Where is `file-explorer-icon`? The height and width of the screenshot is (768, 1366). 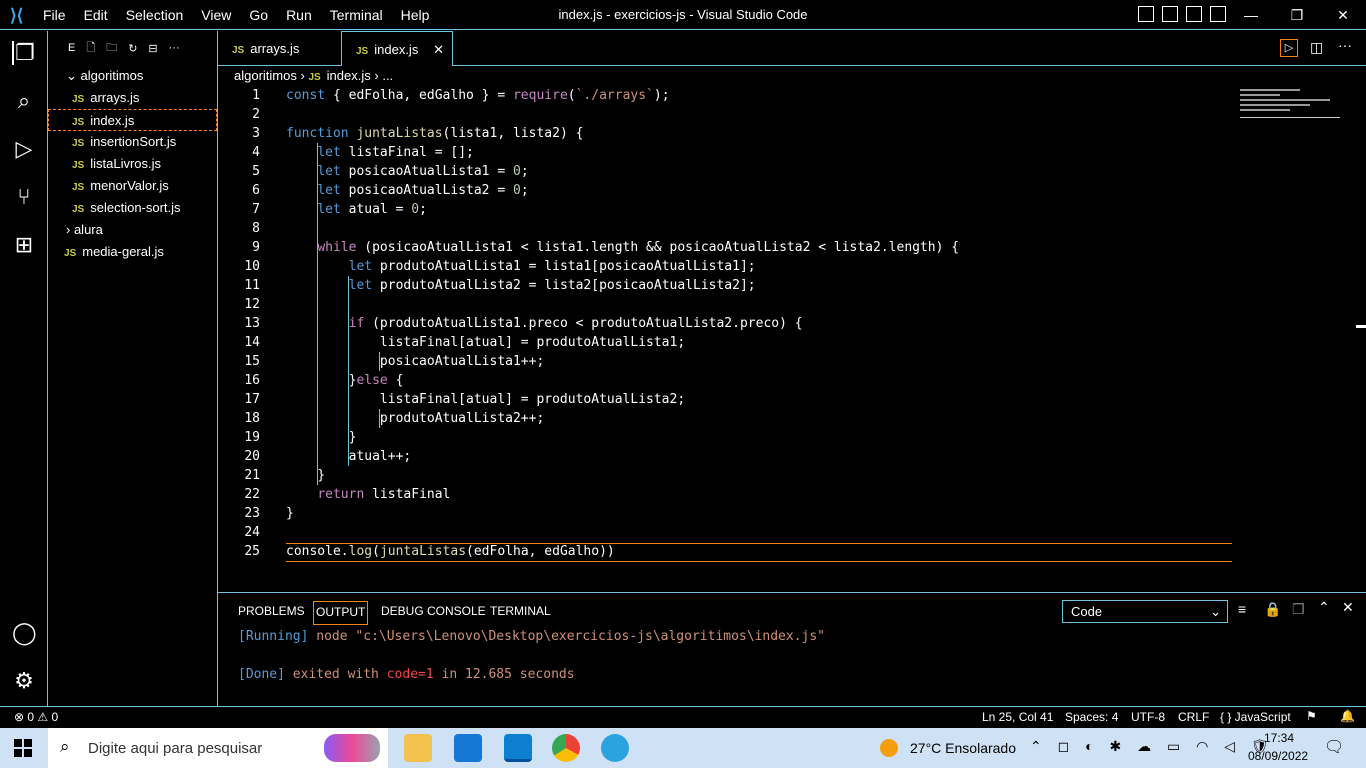
file-explorer-icon is located at coordinates (418, 748).